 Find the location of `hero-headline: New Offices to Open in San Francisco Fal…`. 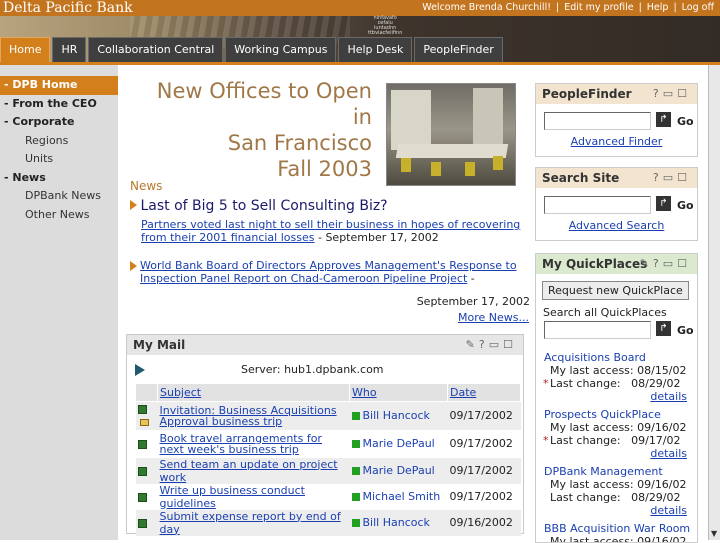

hero-headline: New Offices to Open in San Francisco Fal… is located at coordinates (252, 130).